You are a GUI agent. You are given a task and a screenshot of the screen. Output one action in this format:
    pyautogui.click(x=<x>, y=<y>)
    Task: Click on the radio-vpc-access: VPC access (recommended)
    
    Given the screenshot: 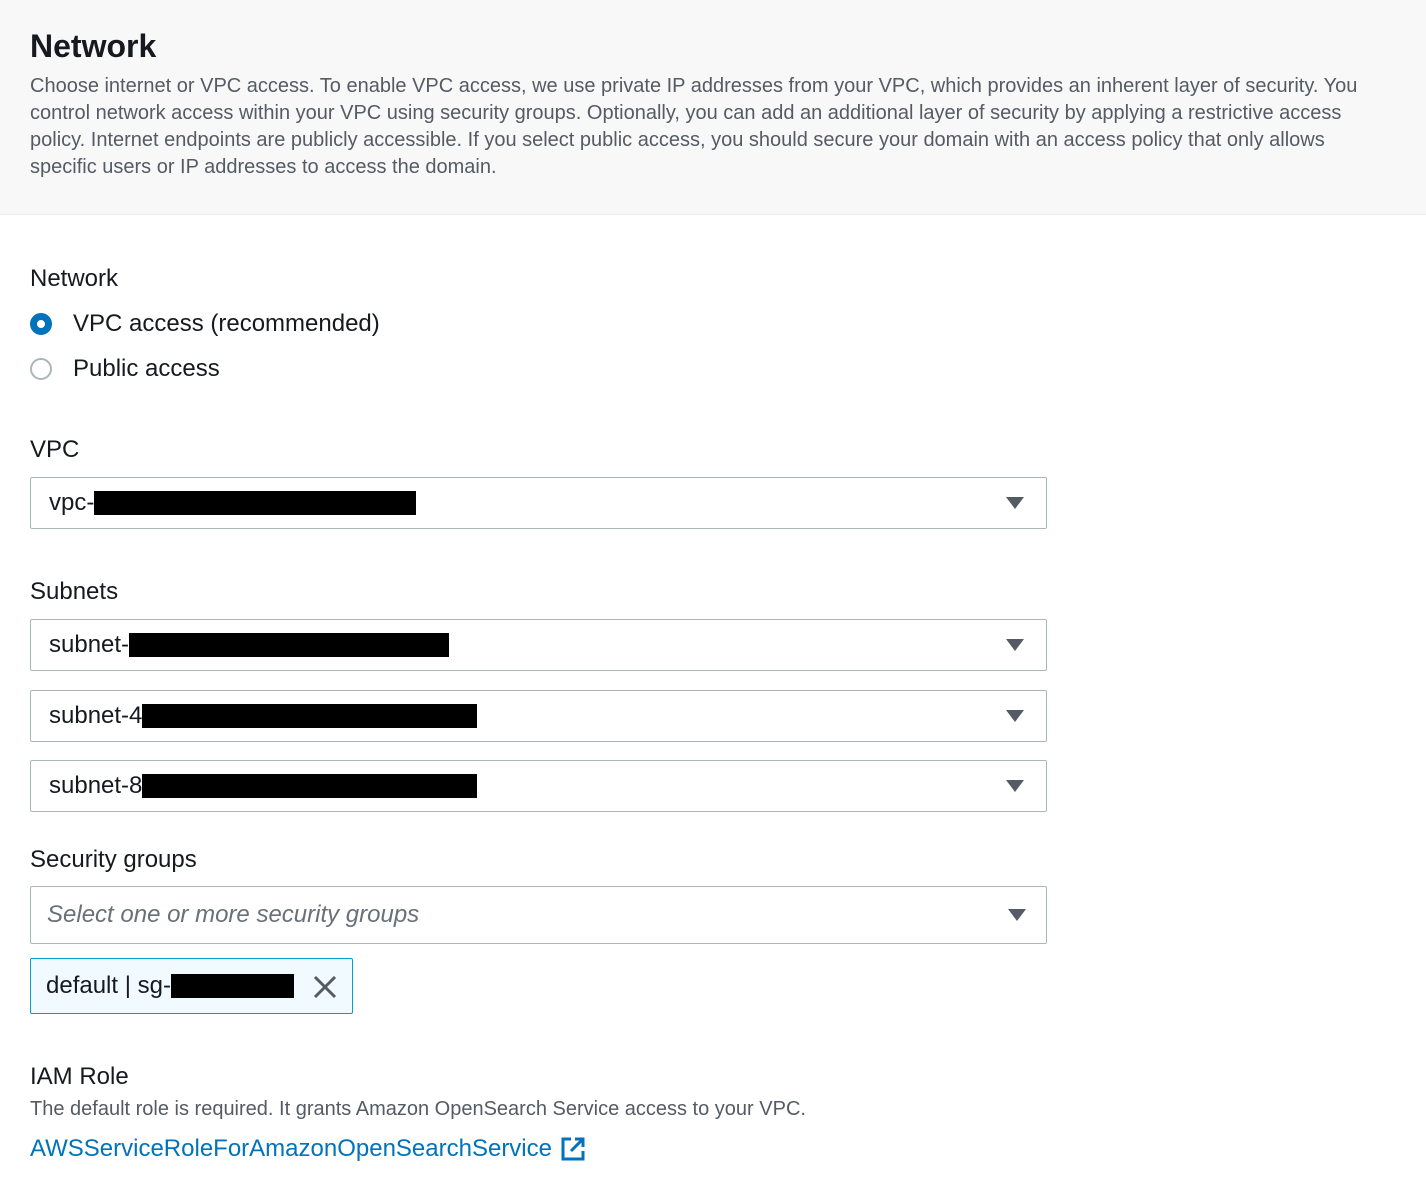 What is the action you would take?
    pyautogui.click(x=205, y=324)
    